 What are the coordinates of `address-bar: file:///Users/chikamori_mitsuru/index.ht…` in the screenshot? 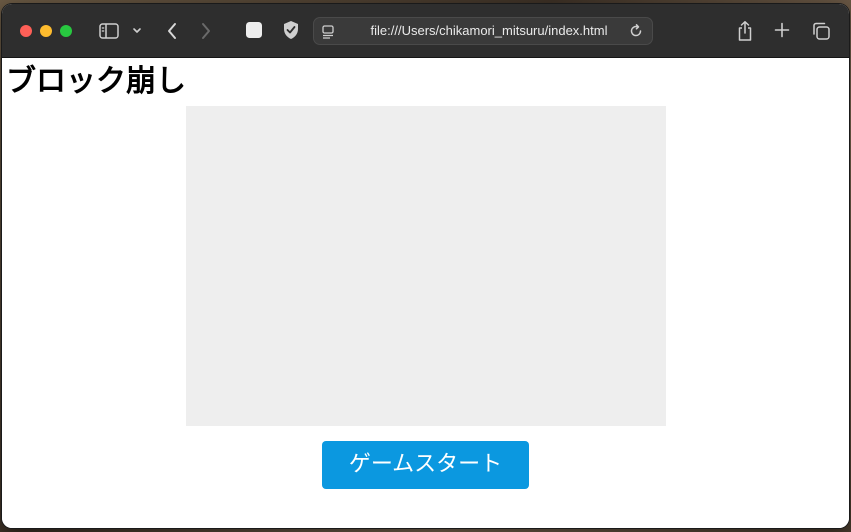 It's located at (483, 31).